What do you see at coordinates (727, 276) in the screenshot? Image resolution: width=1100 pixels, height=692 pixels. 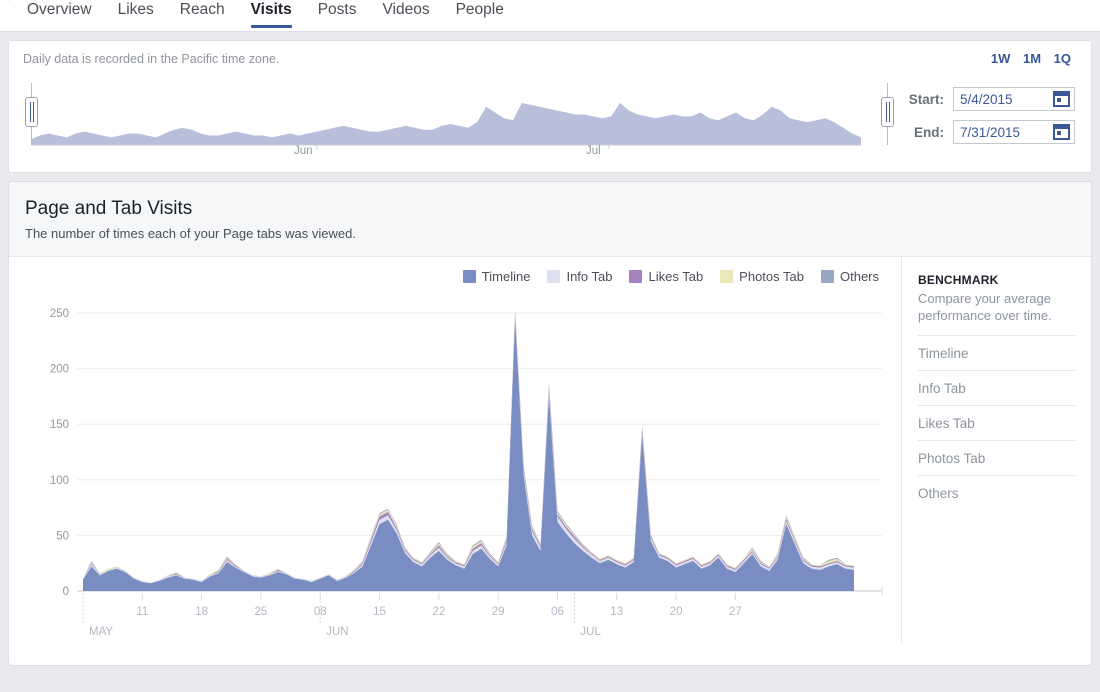 I see `legend-swatch-photos-tab` at bounding box center [727, 276].